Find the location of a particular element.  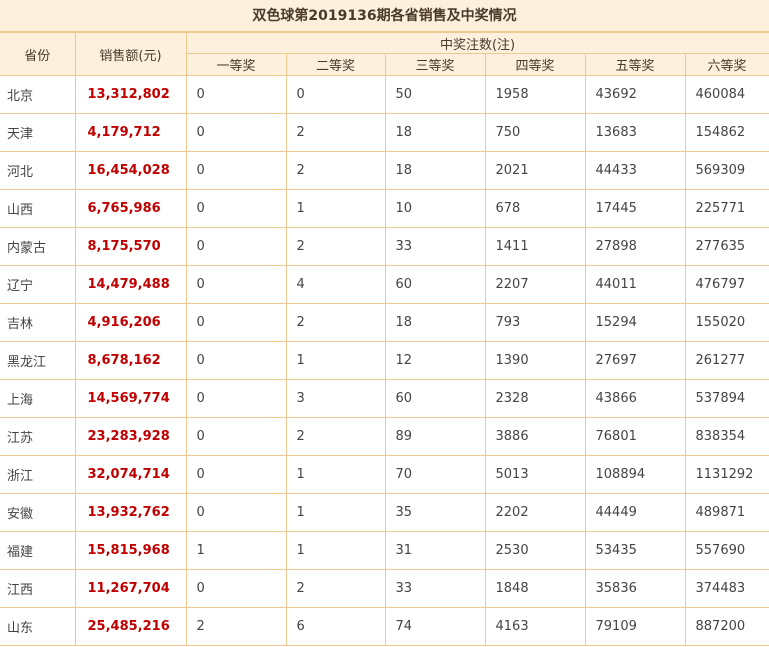

sales-cell: 4,916,206 is located at coordinates (130, 322).